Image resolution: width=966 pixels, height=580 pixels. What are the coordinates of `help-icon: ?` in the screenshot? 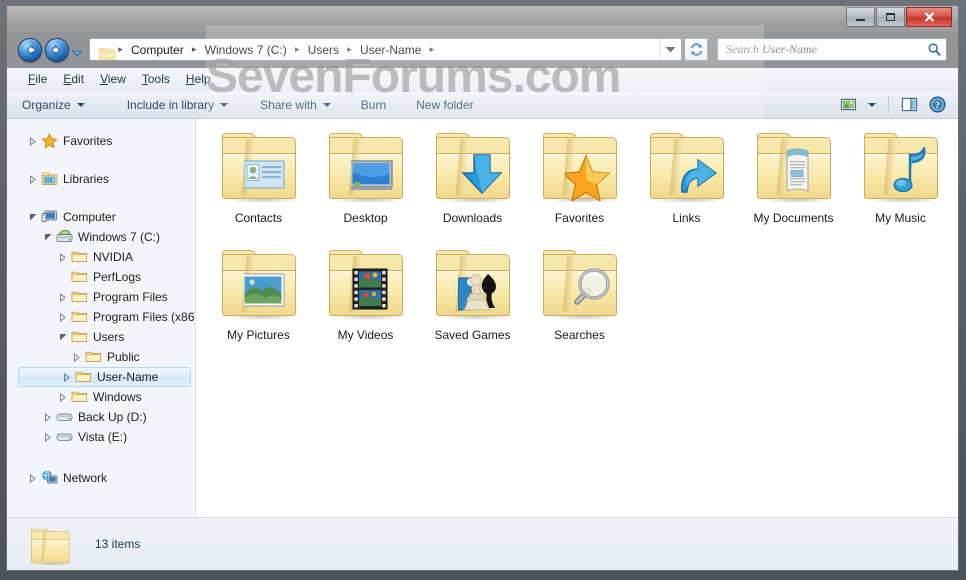 It's located at (937, 105).